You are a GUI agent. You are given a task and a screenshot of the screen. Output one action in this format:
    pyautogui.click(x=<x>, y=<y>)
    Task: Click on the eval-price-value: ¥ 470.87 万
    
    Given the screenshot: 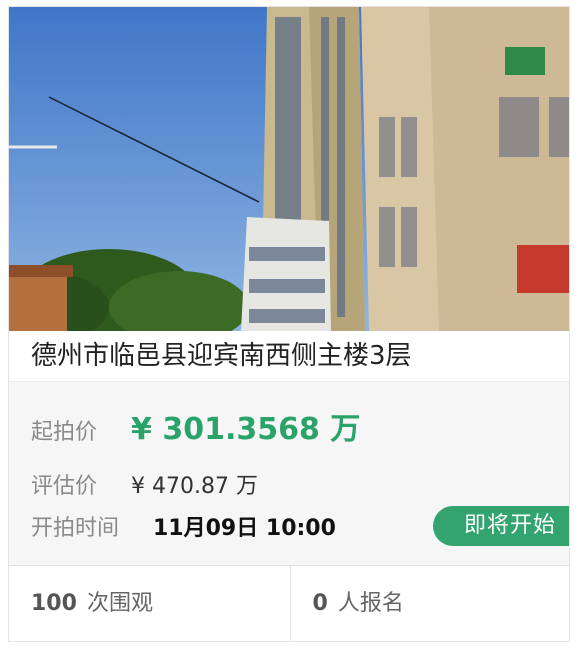 What is the action you would take?
    pyautogui.click(x=194, y=486)
    